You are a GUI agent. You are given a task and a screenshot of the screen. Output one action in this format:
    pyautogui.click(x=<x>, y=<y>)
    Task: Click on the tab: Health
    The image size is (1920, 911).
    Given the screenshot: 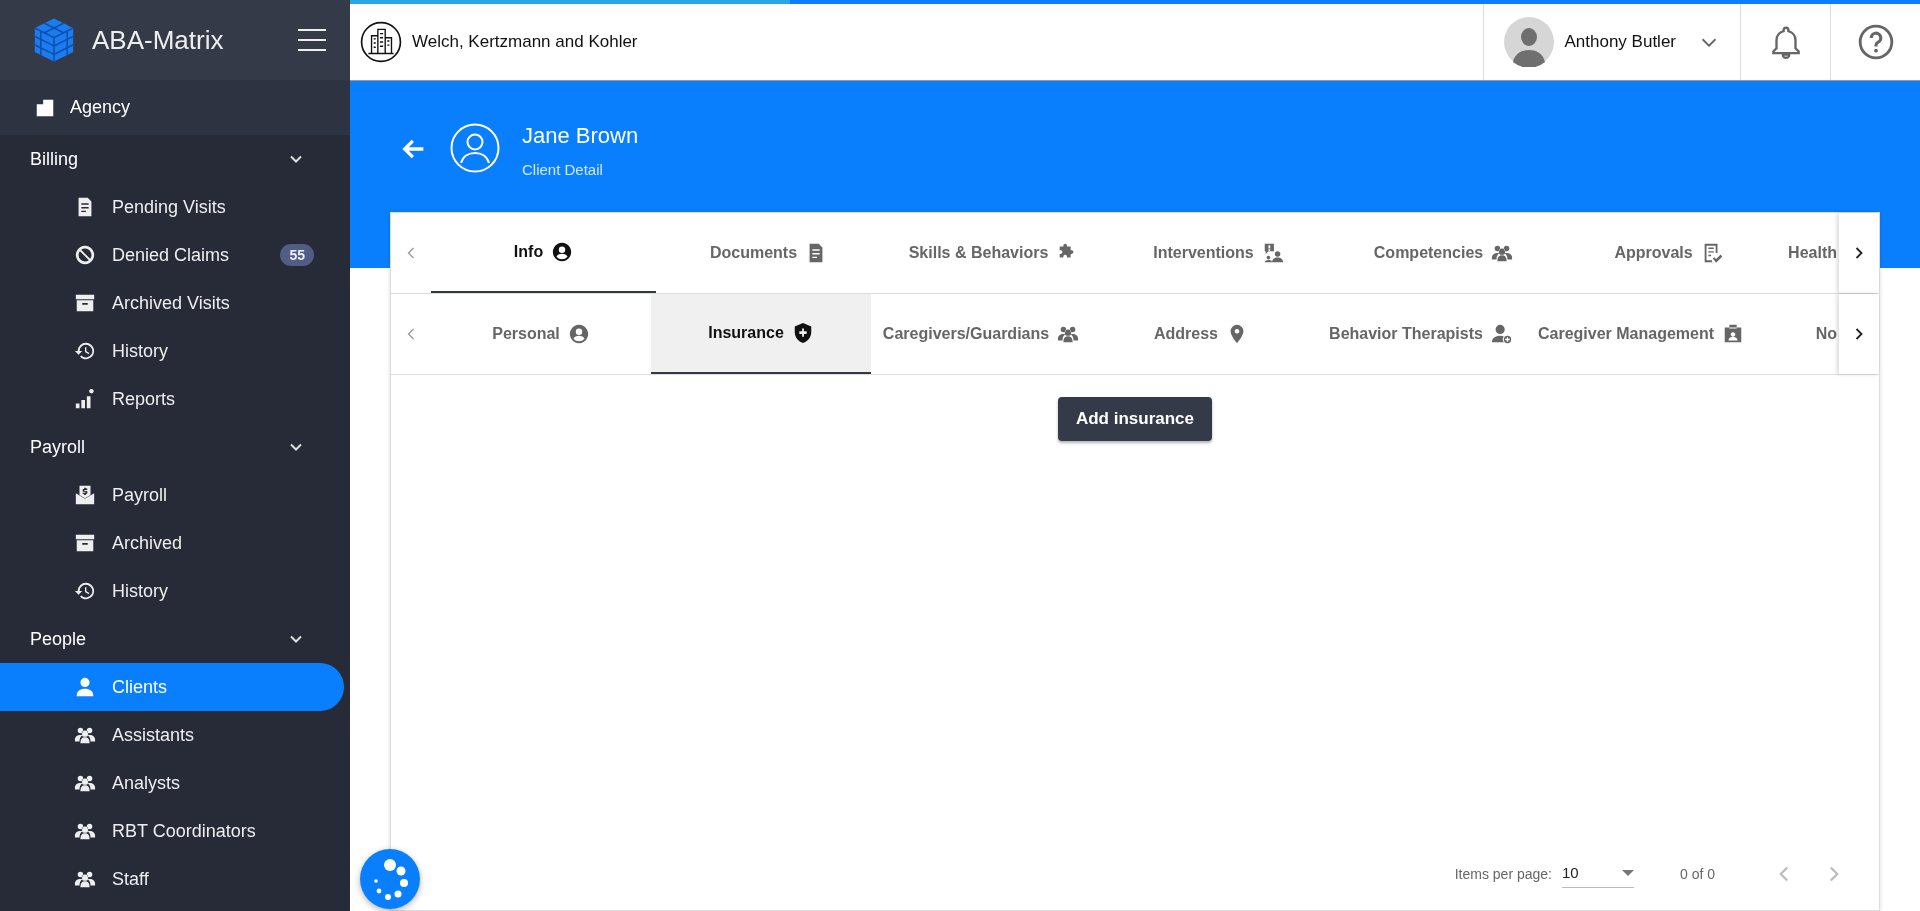 What is the action you would take?
    pyautogui.click(x=1810, y=253)
    